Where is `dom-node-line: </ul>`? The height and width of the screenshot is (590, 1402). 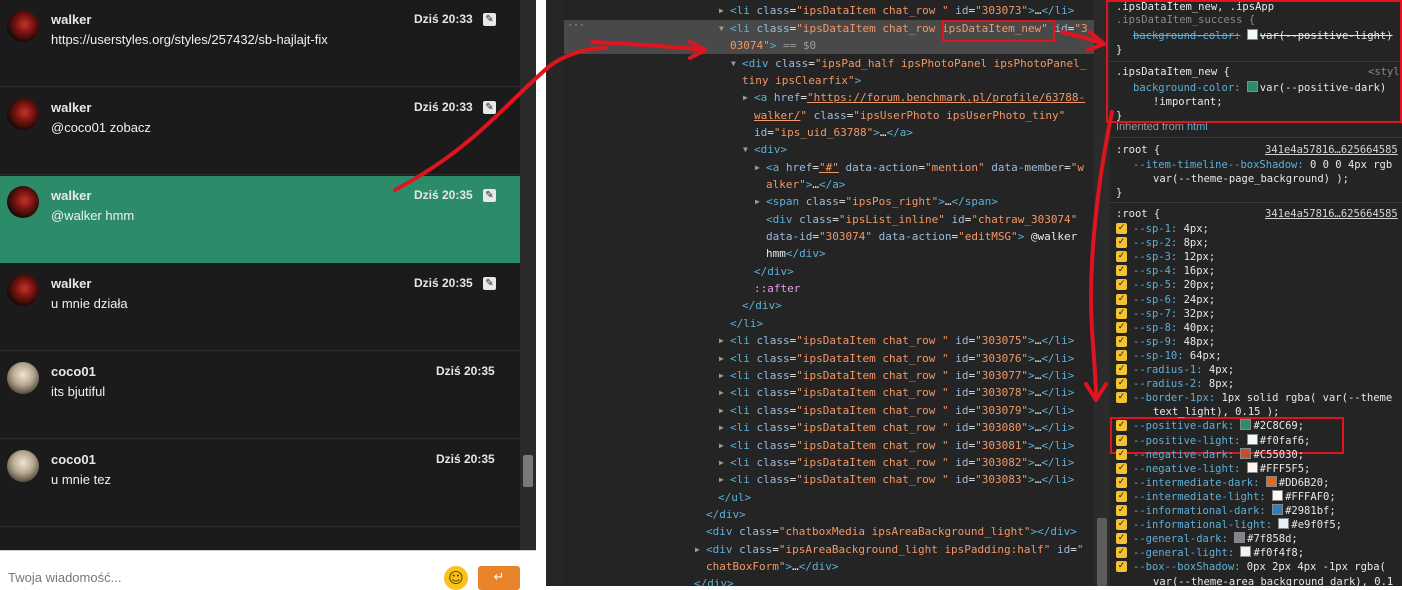 dom-node-line: </ul> is located at coordinates (829, 497).